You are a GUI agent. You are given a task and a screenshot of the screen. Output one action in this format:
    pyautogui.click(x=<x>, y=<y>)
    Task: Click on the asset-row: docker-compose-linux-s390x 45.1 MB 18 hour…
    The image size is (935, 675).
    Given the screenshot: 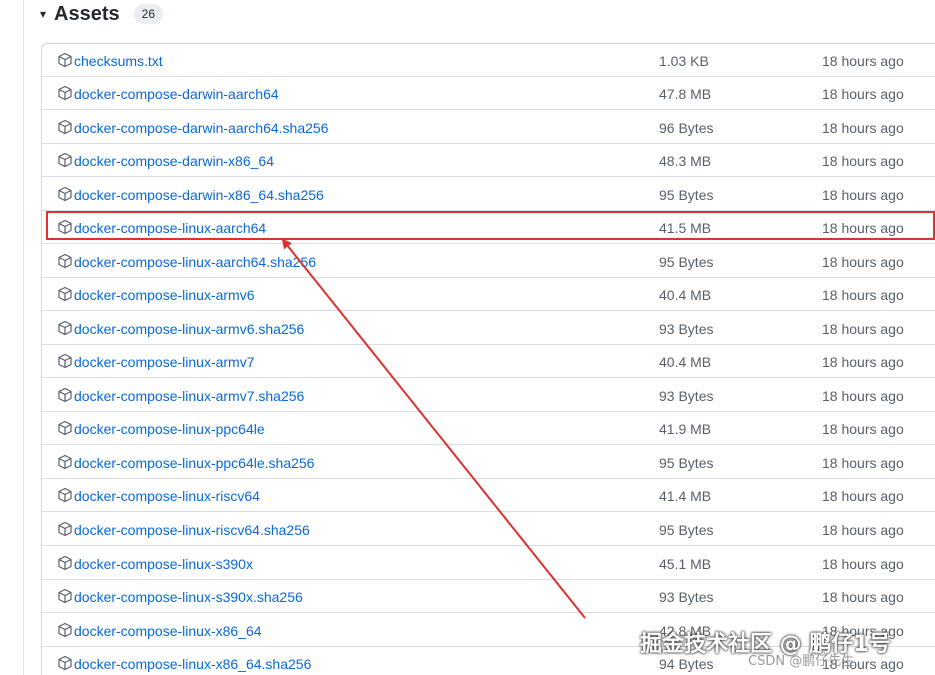 What is the action you would take?
    pyautogui.click(x=488, y=563)
    